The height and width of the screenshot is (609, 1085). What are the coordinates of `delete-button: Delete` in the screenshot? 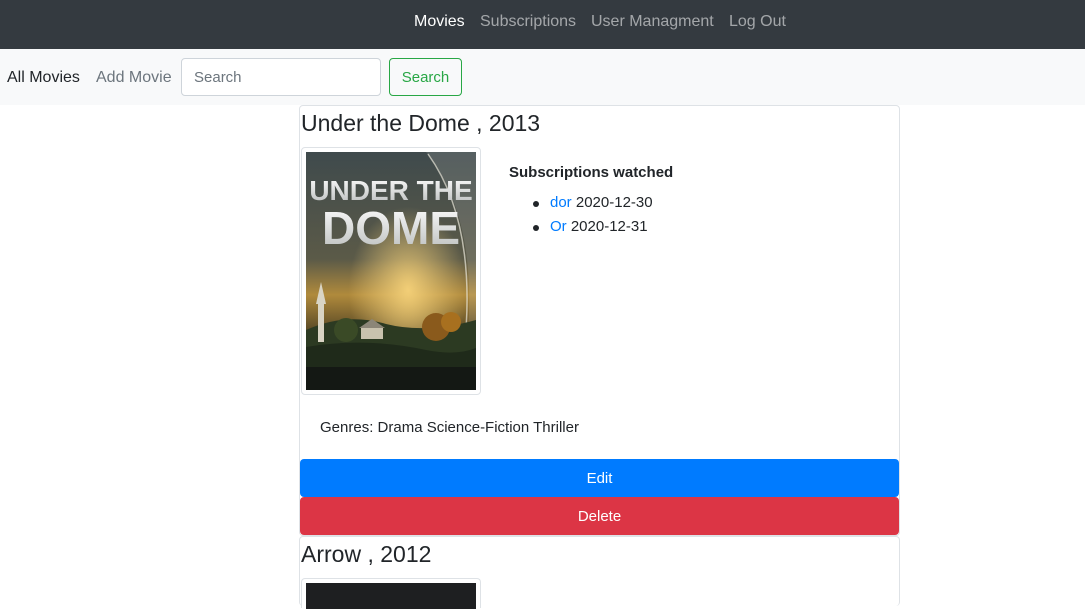 It's located at (599, 516).